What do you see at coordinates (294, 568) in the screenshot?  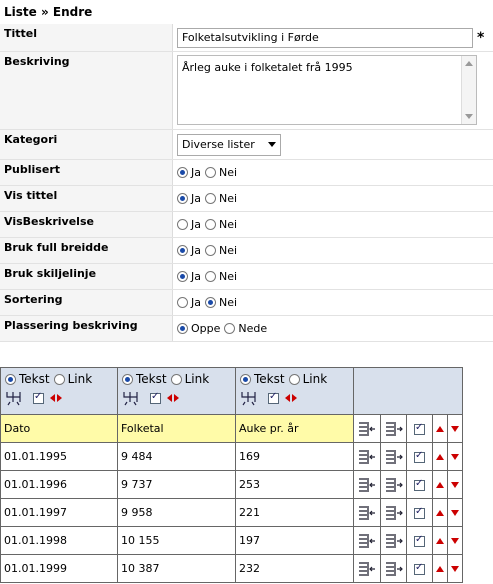 I see `table-cell: 232` at bounding box center [294, 568].